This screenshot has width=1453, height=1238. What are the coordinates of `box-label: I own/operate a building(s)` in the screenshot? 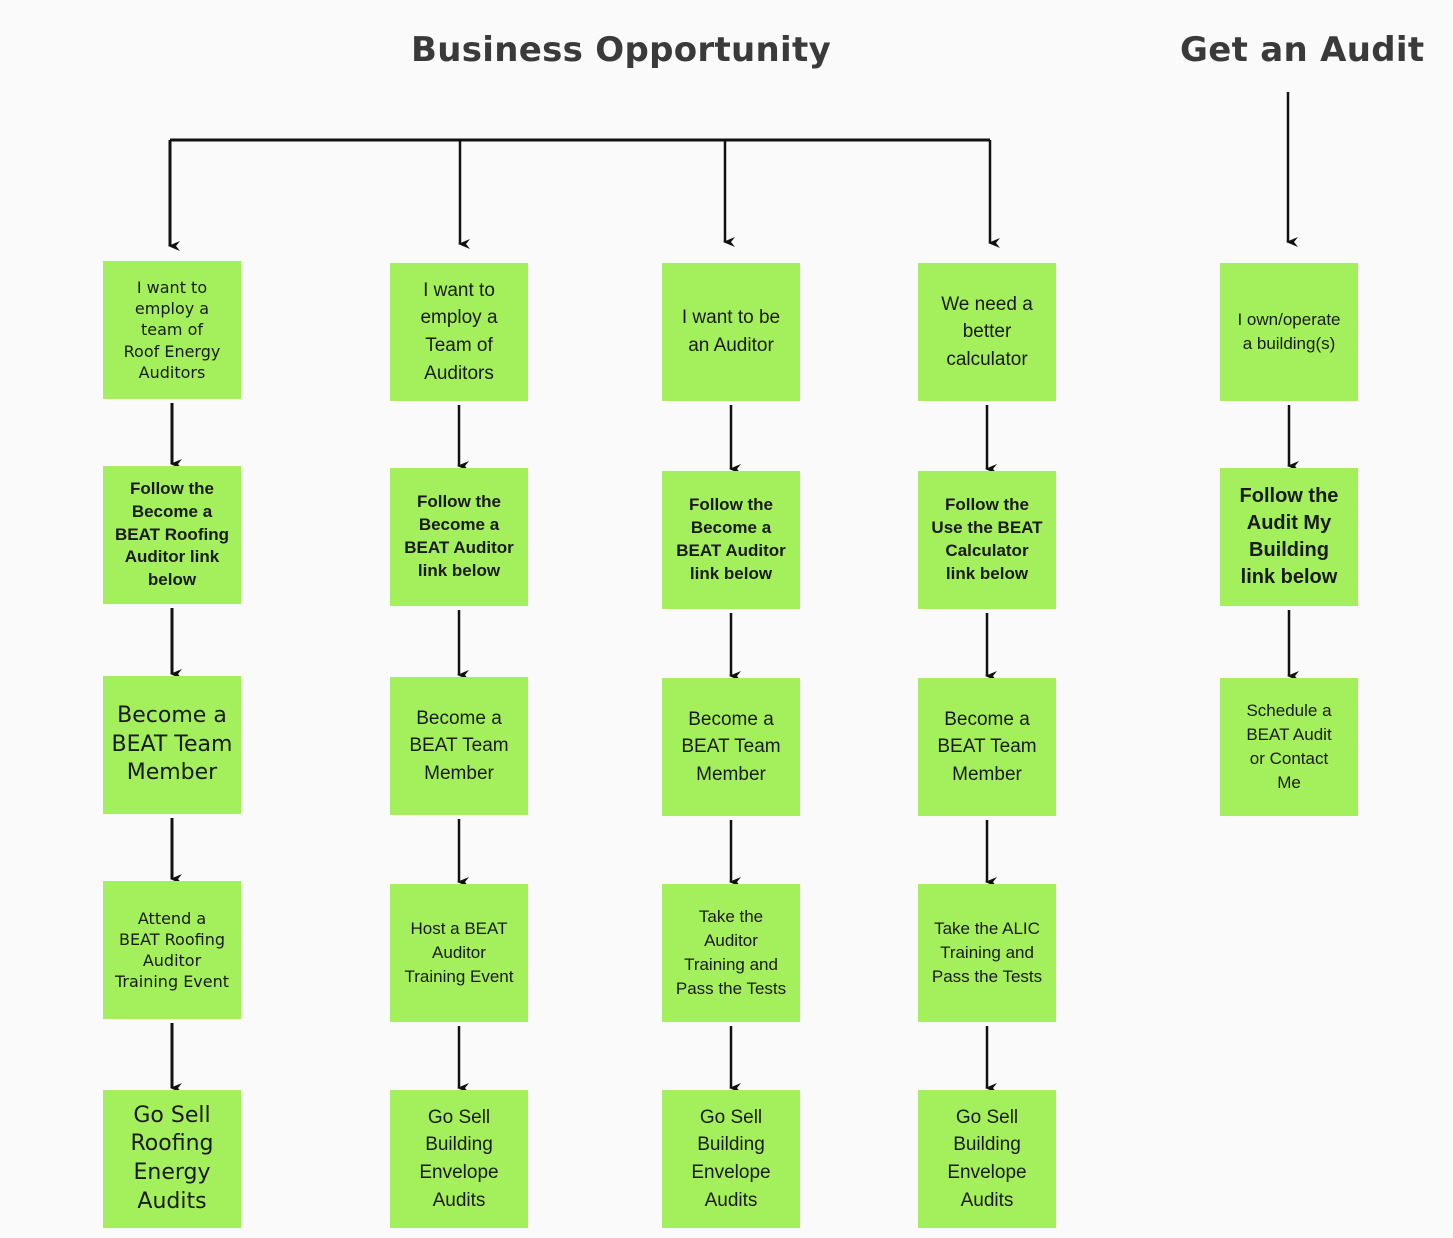 It's located at (1289, 331).